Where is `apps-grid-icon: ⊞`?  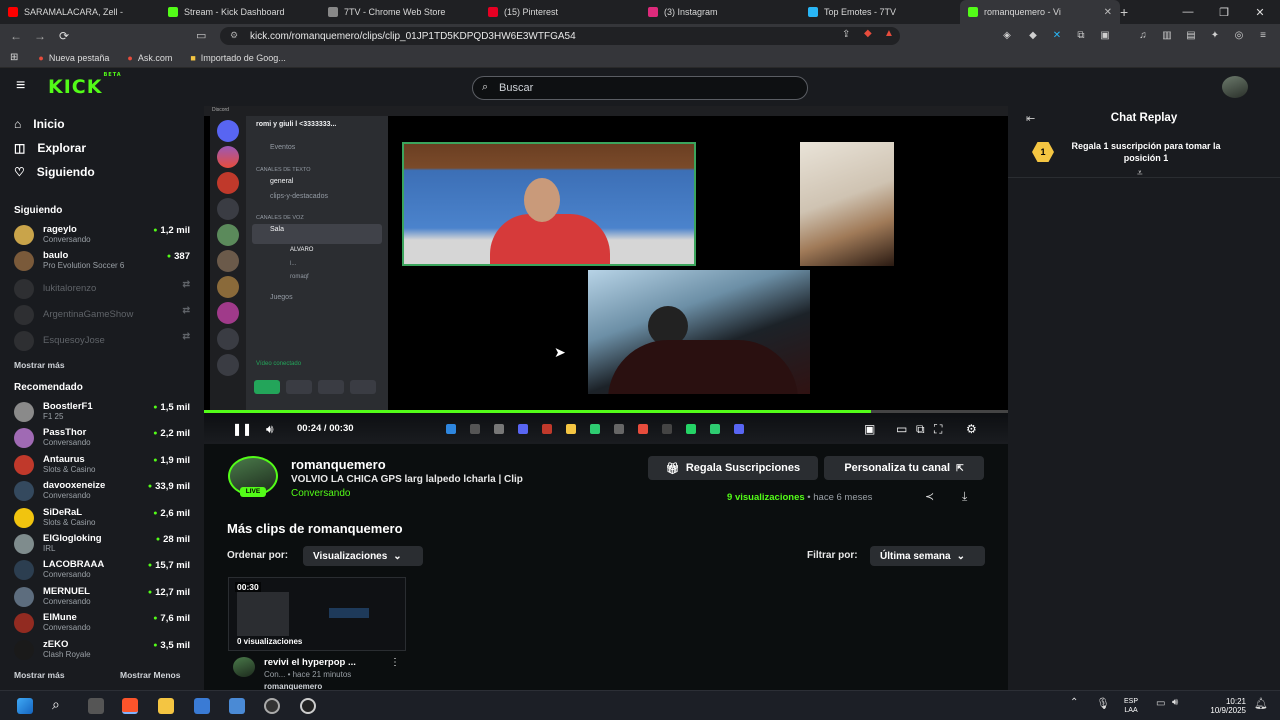 apps-grid-icon: ⊞ is located at coordinates (14, 57).